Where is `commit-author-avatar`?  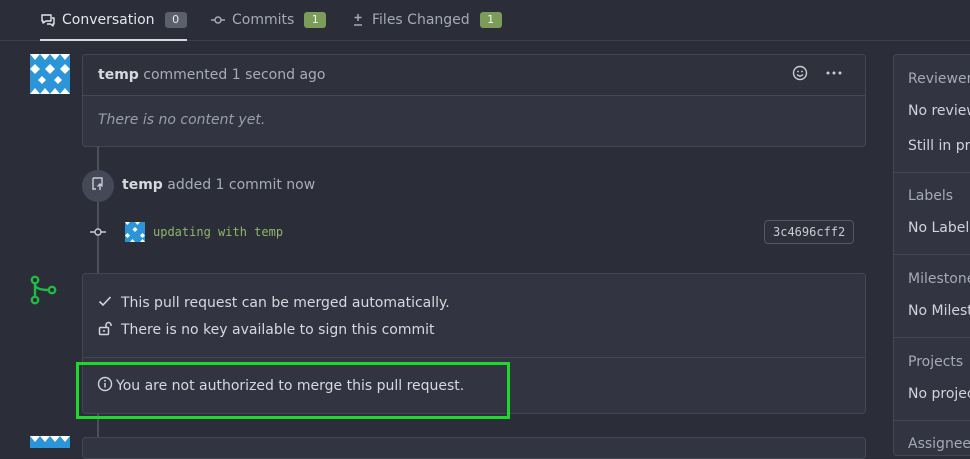
commit-author-avatar is located at coordinates (135, 232).